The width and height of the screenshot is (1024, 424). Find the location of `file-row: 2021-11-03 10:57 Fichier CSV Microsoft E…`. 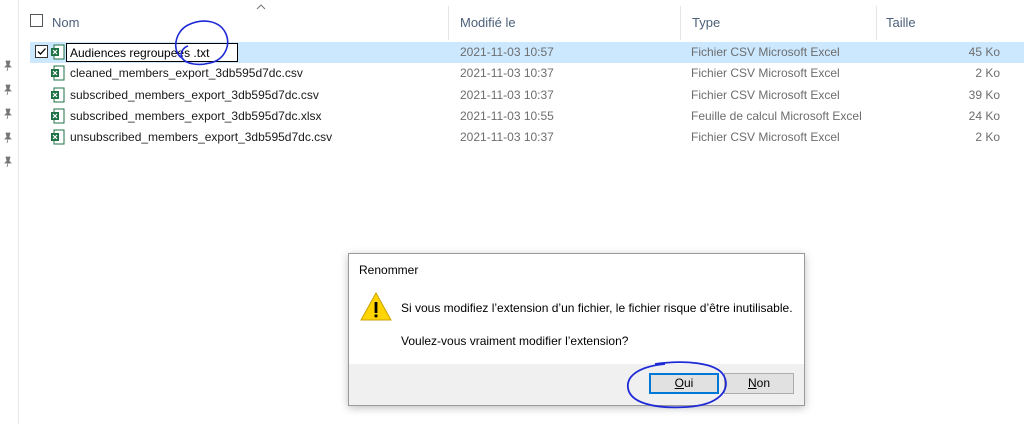

file-row: 2021-11-03 10:57 Fichier CSV Microsoft E… is located at coordinates (527, 52).